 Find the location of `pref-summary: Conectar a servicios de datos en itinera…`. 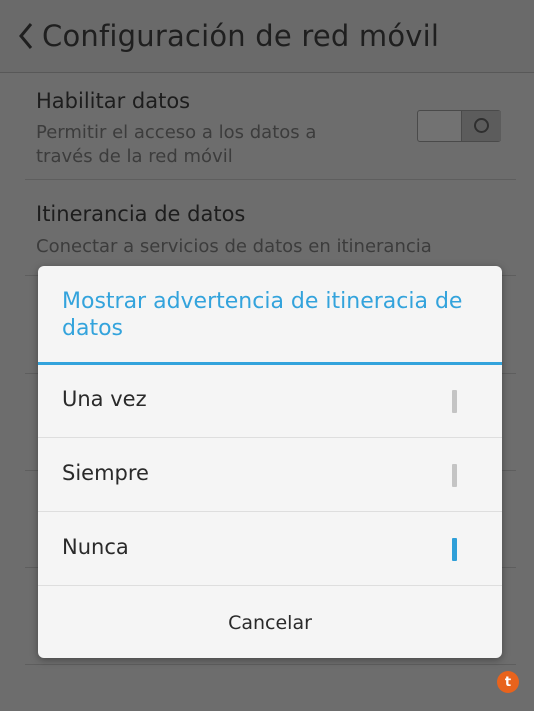

pref-summary: Conectar a servicios de datos en itinera… is located at coordinates (234, 246).